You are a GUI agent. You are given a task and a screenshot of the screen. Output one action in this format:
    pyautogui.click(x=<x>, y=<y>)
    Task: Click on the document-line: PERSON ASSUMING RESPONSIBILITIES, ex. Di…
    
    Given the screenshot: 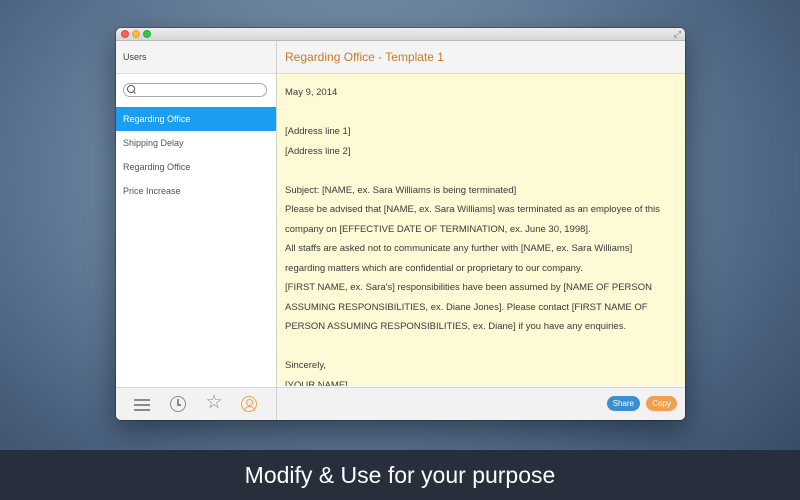 What is the action you would take?
    pyautogui.click(x=456, y=326)
    